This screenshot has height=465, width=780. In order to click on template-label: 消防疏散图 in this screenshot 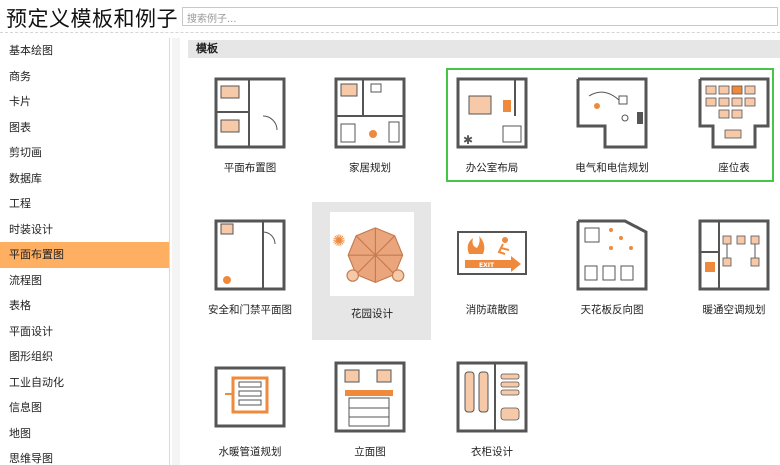, I will do `click(492, 310)`.